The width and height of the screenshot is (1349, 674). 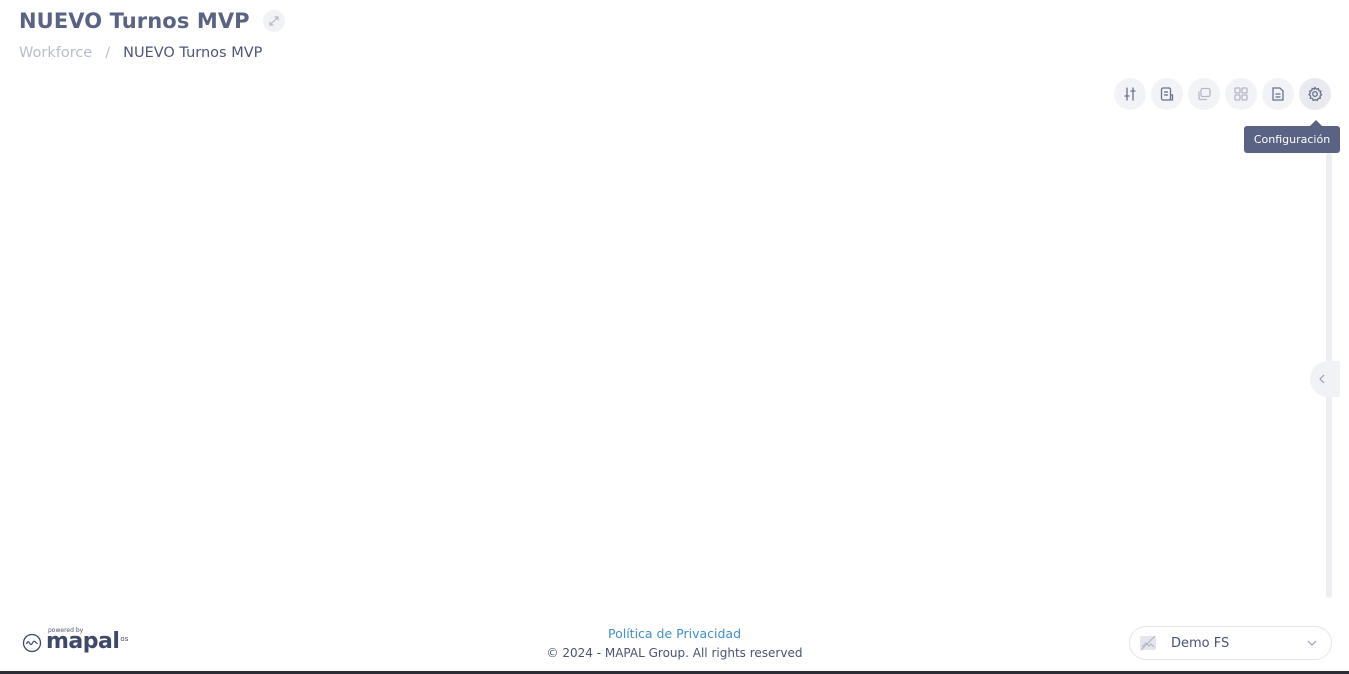 I want to click on chevron-down-icon, so click(x=1312, y=643).